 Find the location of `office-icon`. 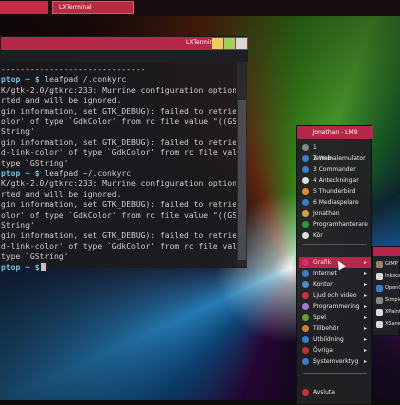

office-icon is located at coordinates (305, 284).